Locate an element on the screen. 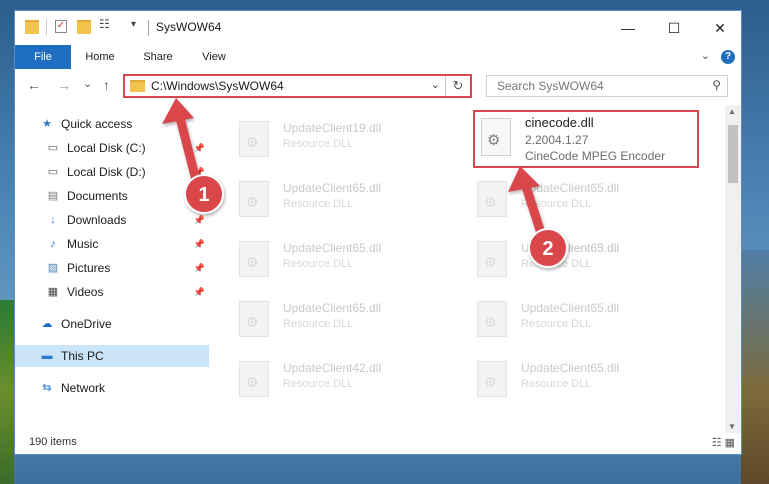  recent-locations-button: ⌄ is located at coordinates (87, 83).